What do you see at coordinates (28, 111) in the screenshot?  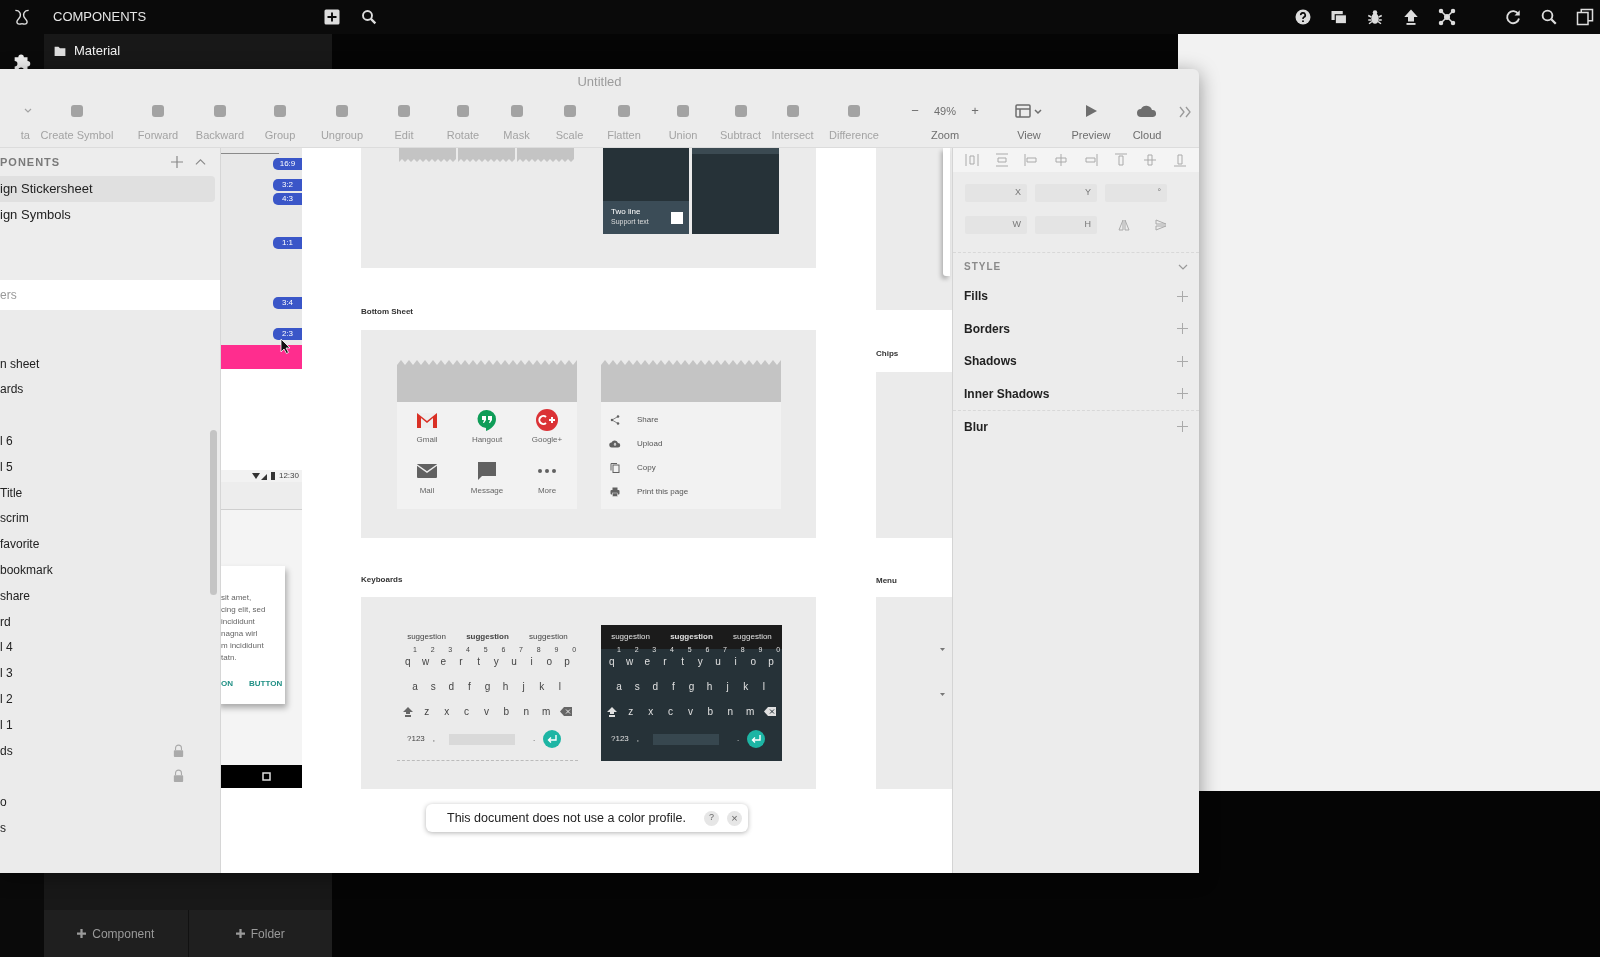 I see `chevron-down-icon` at bounding box center [28, 111].